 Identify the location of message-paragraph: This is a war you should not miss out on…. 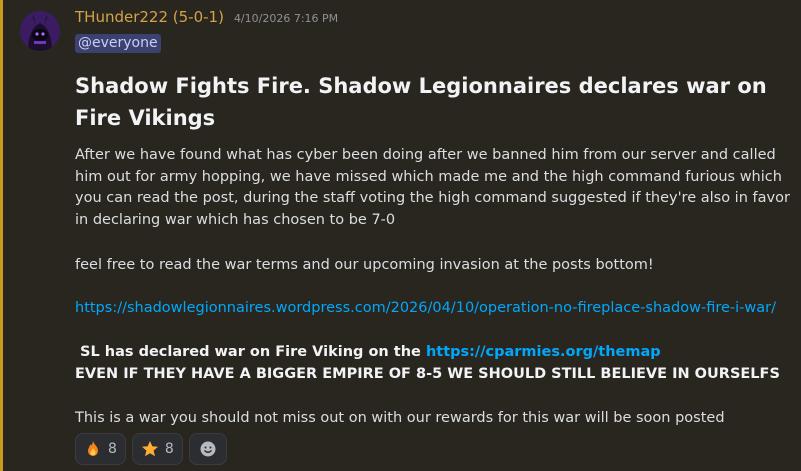
(400, 418).